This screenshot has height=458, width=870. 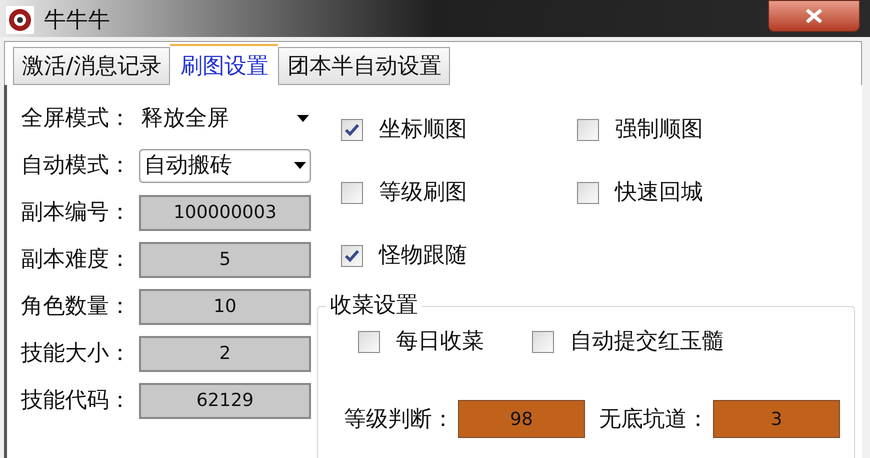 What do you see at coordinates (423, 256) in the screenshot?
I see `checkbox-label: 怪物跟随` at bounding box center [423, 256].